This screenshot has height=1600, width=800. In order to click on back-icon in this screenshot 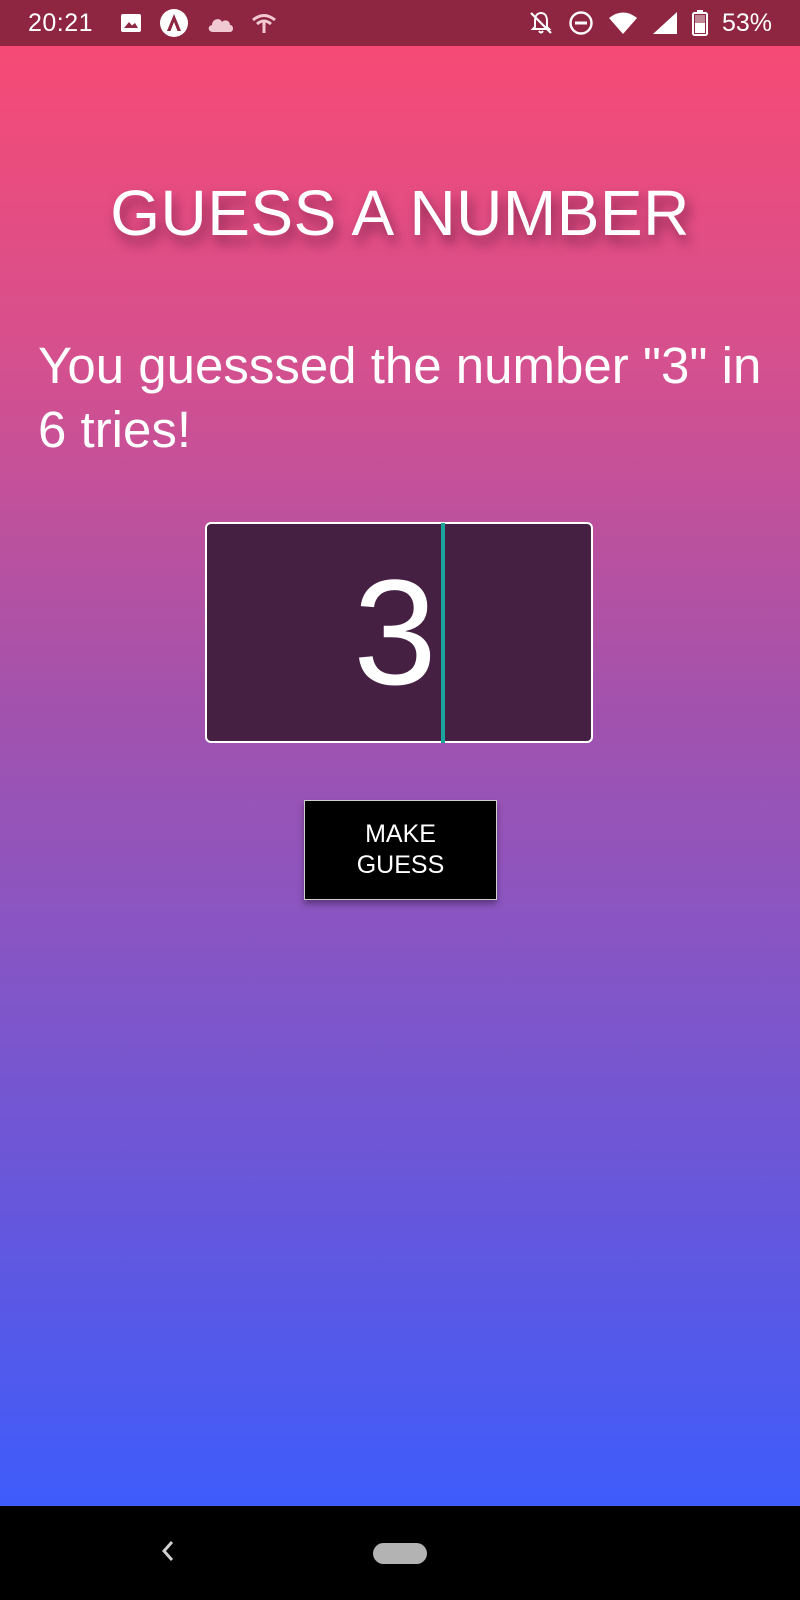, I will do `click(168, 1553)`.